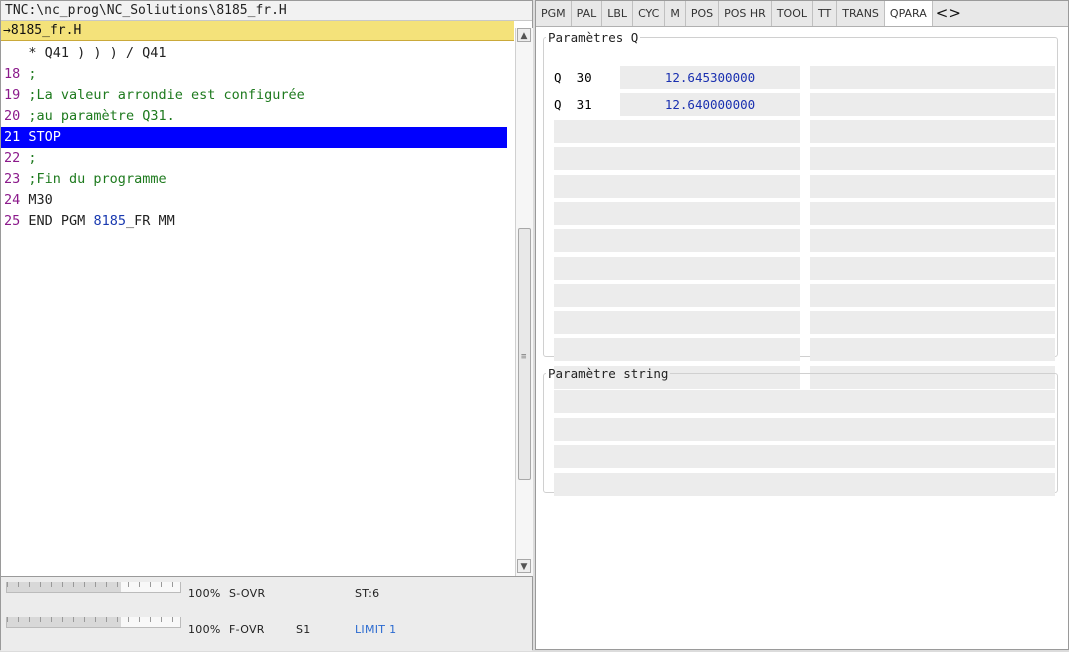 The image size is (1069, 652). Describe the element at coordinates (908, 13) in the screenshot. I see `tab-qpara: QPARA` at that location.